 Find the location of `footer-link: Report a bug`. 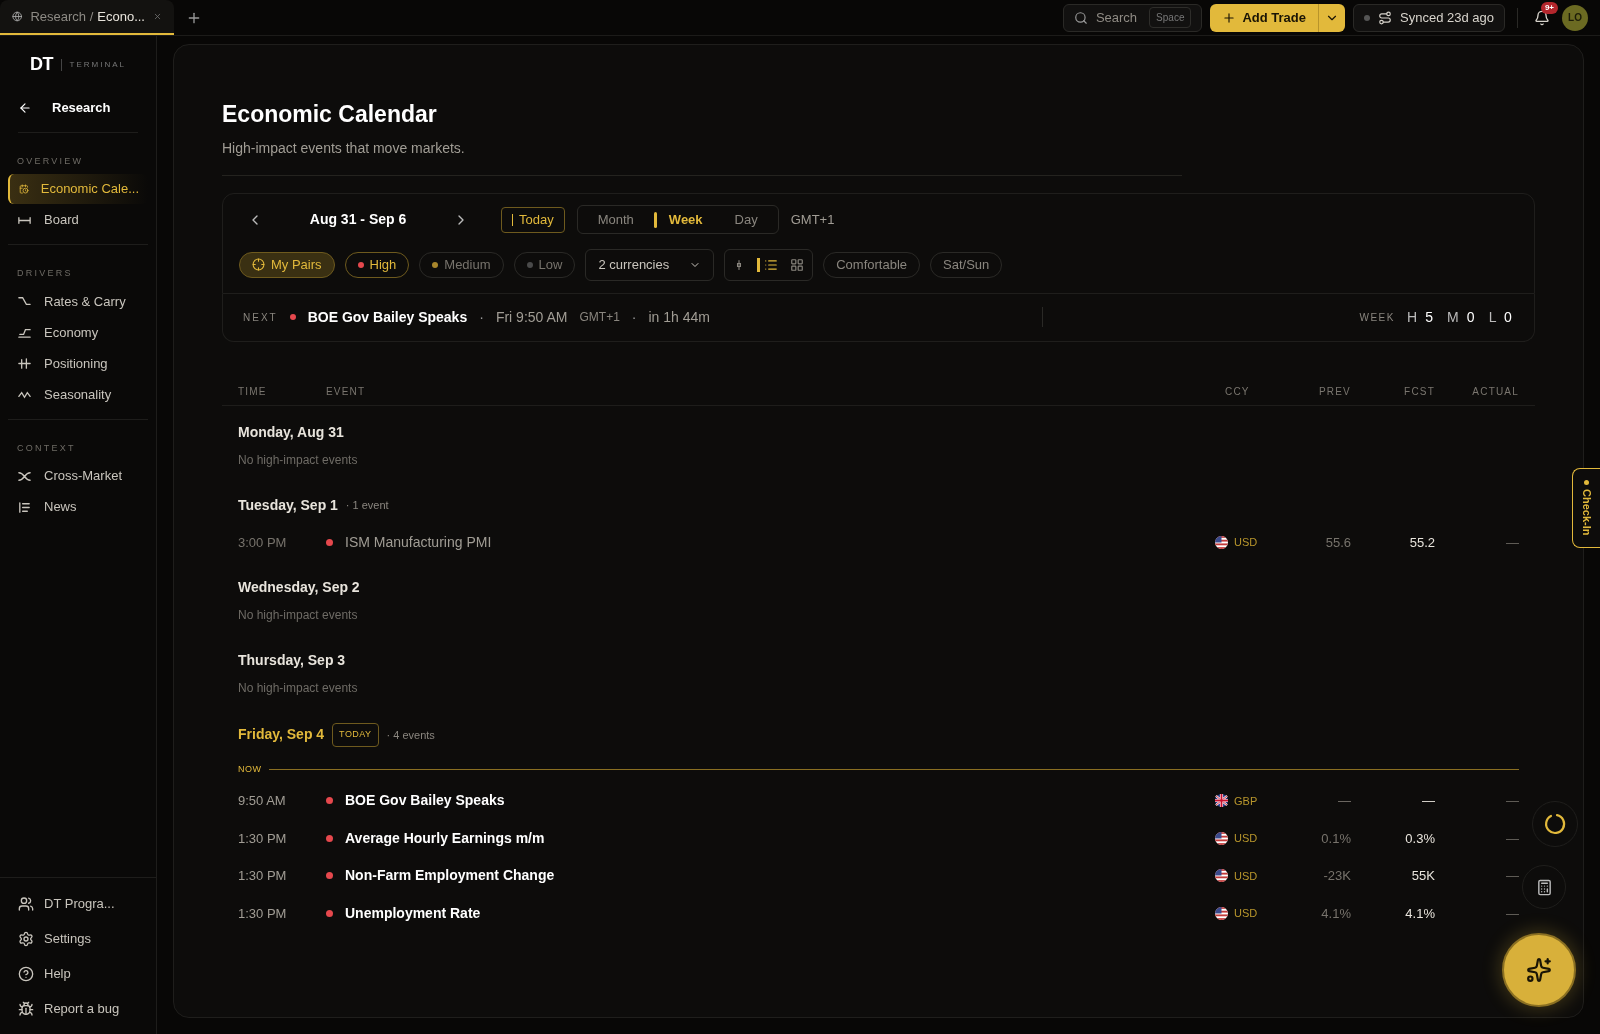

footer-link: Report a bug is located at coordinates (78, 1008).